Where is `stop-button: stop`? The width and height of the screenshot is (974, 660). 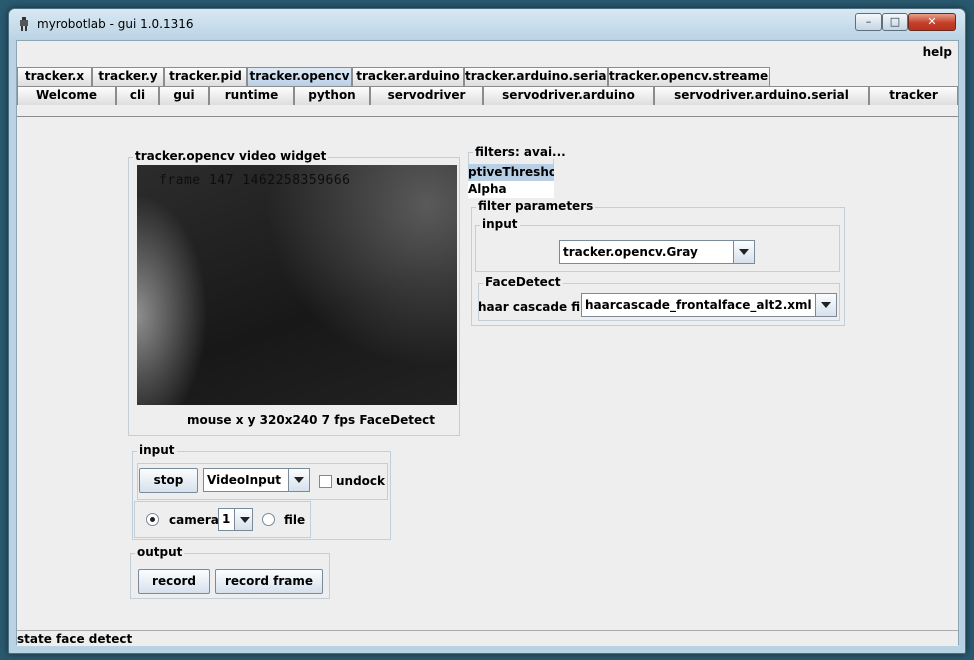
stop-button: stop is located at coordinates (168, 480).